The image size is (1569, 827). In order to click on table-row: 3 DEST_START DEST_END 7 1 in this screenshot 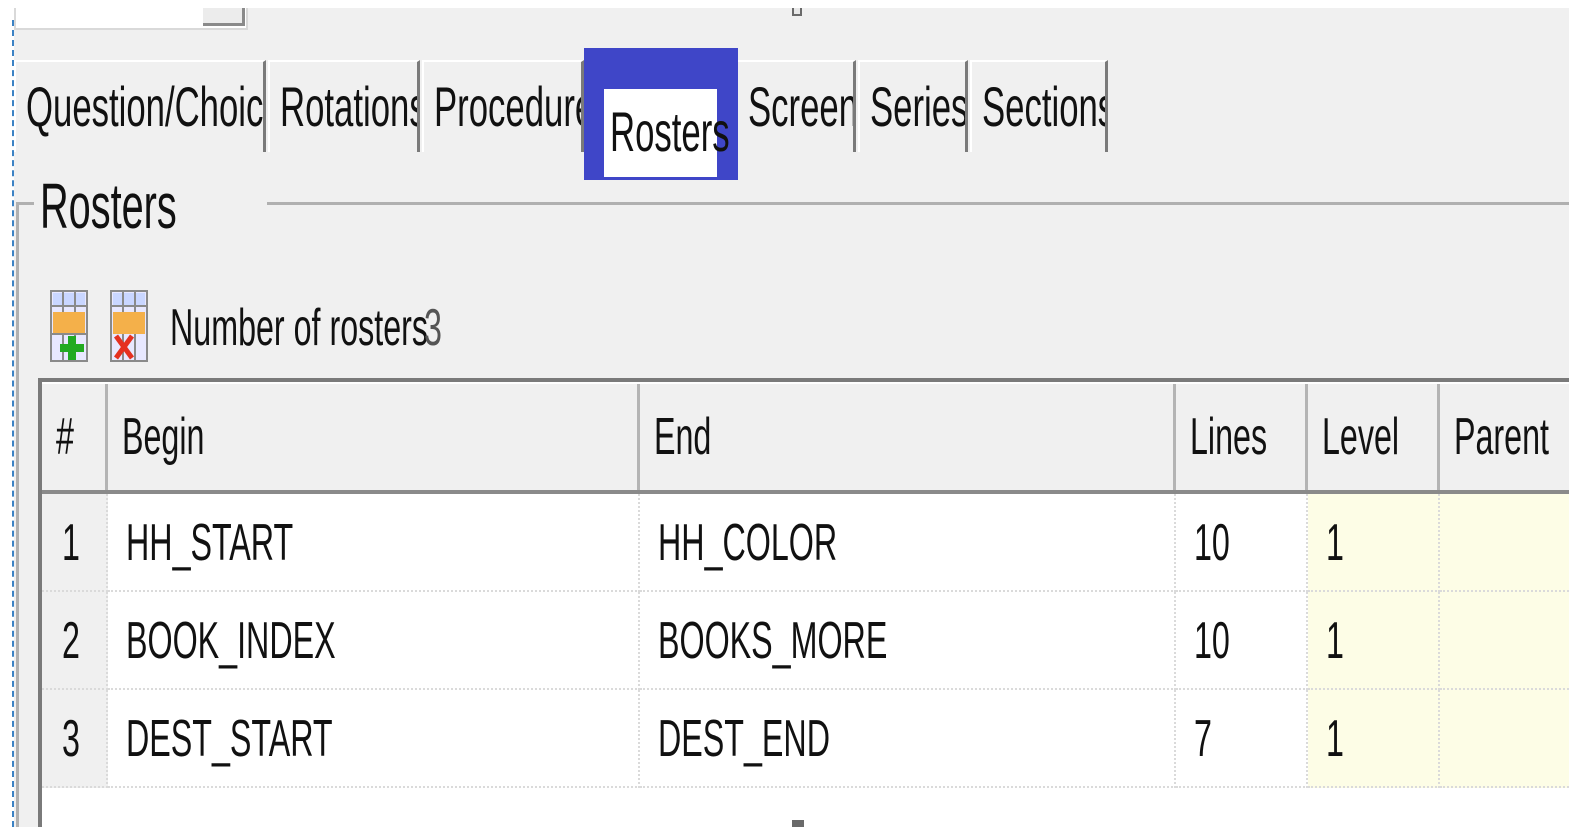, I will do `click(805, 739)`.